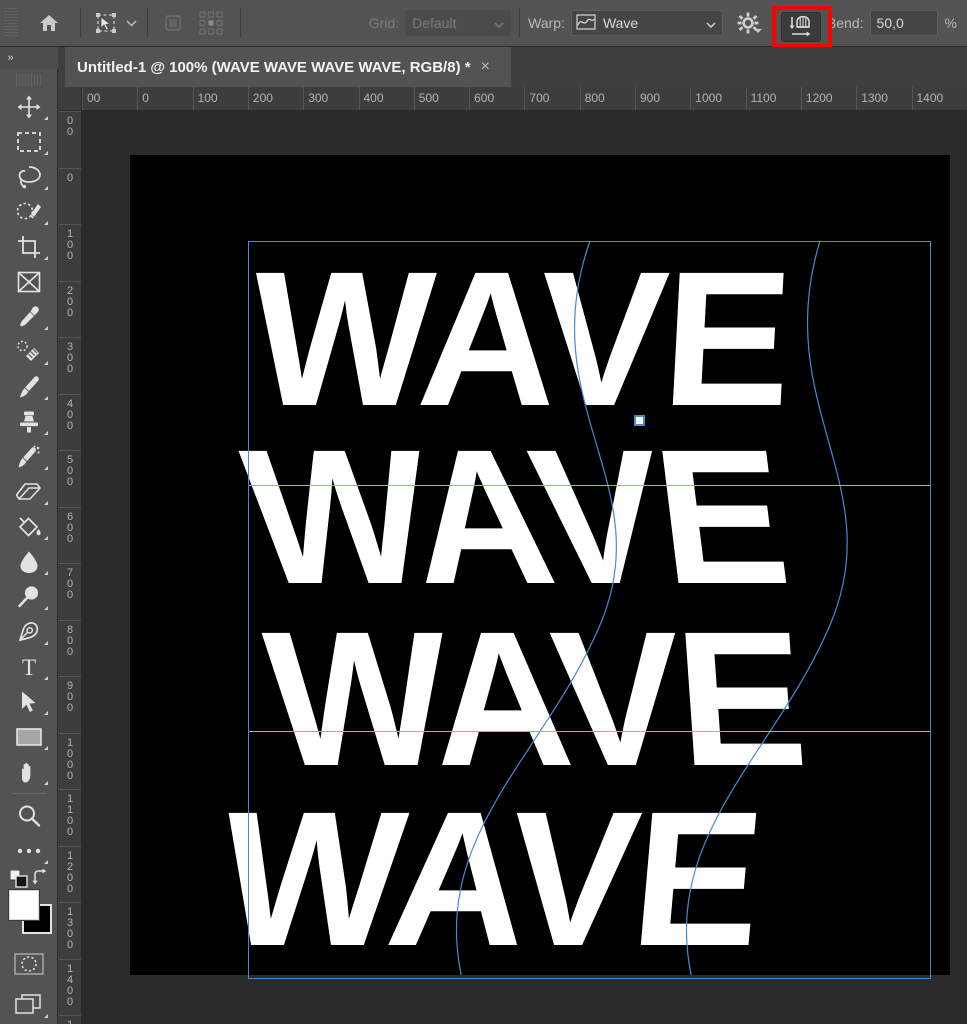  I want to click on ruler-tick-h: 200, so click(260, 98).